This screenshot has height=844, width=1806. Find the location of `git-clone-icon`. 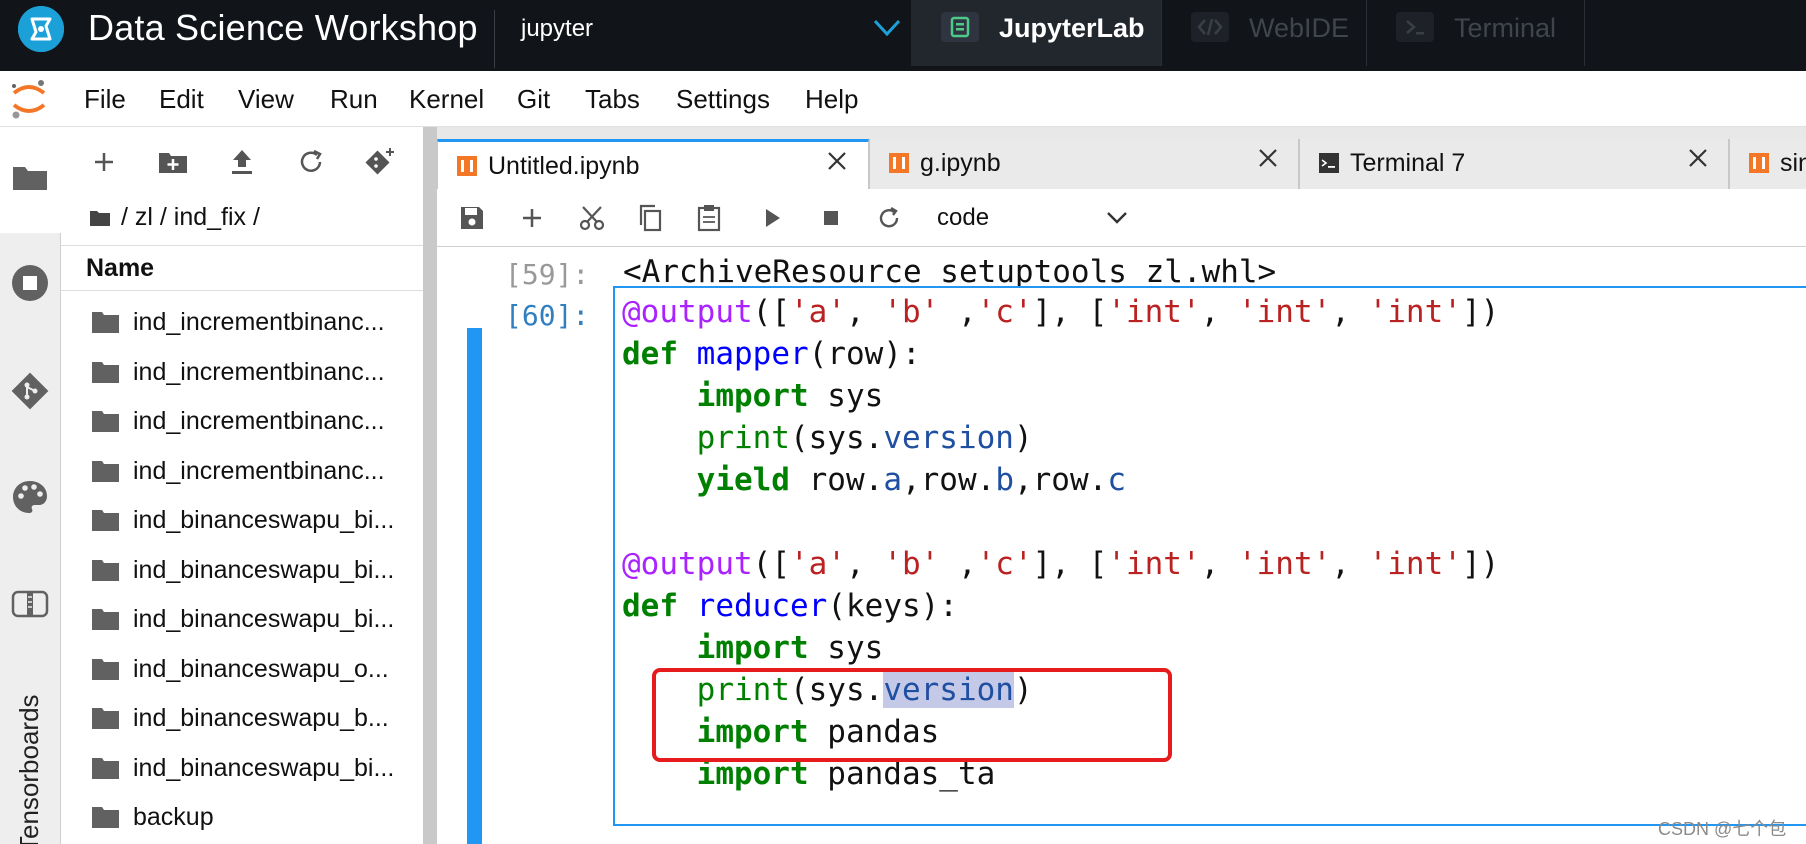

git-clone-icon is located at coordinates (380, 162).